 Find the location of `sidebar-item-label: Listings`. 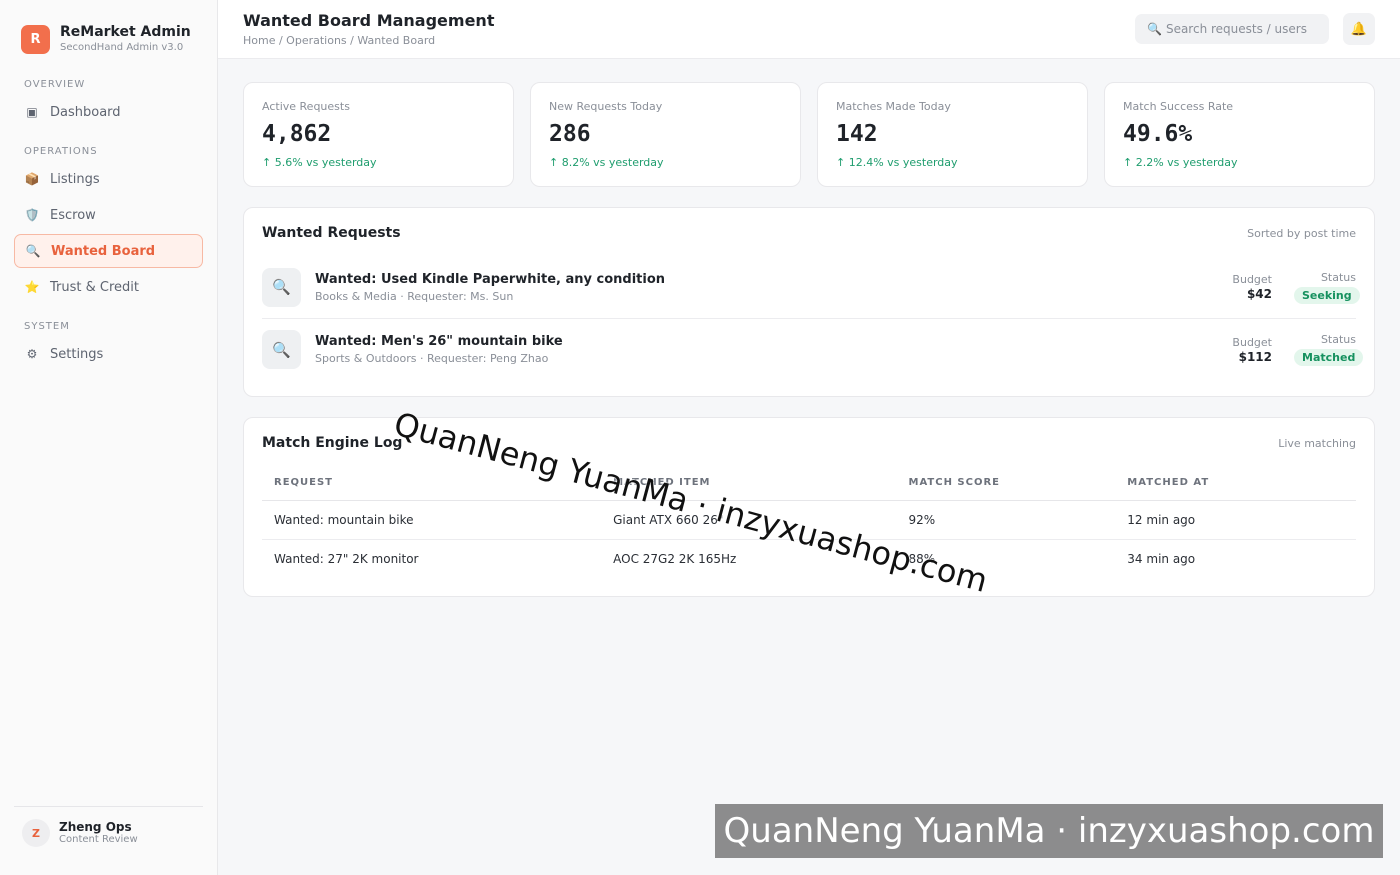

sidebar-item-label: Listings is located at coordinates (75, 179).